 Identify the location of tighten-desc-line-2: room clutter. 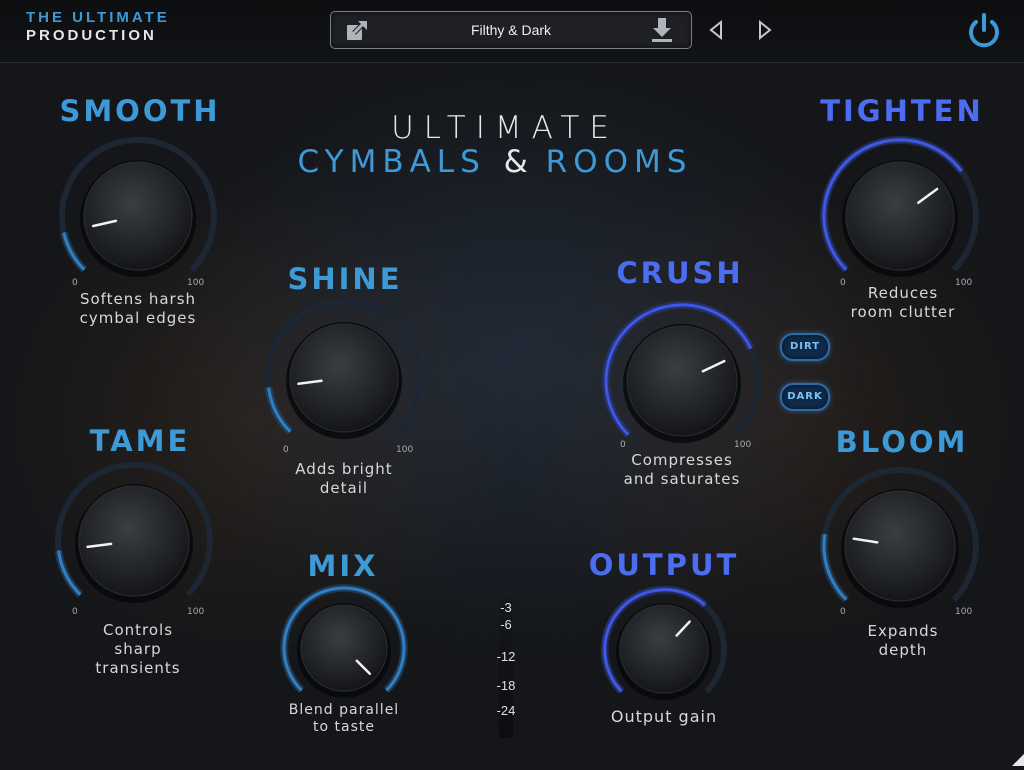
(903, 312).